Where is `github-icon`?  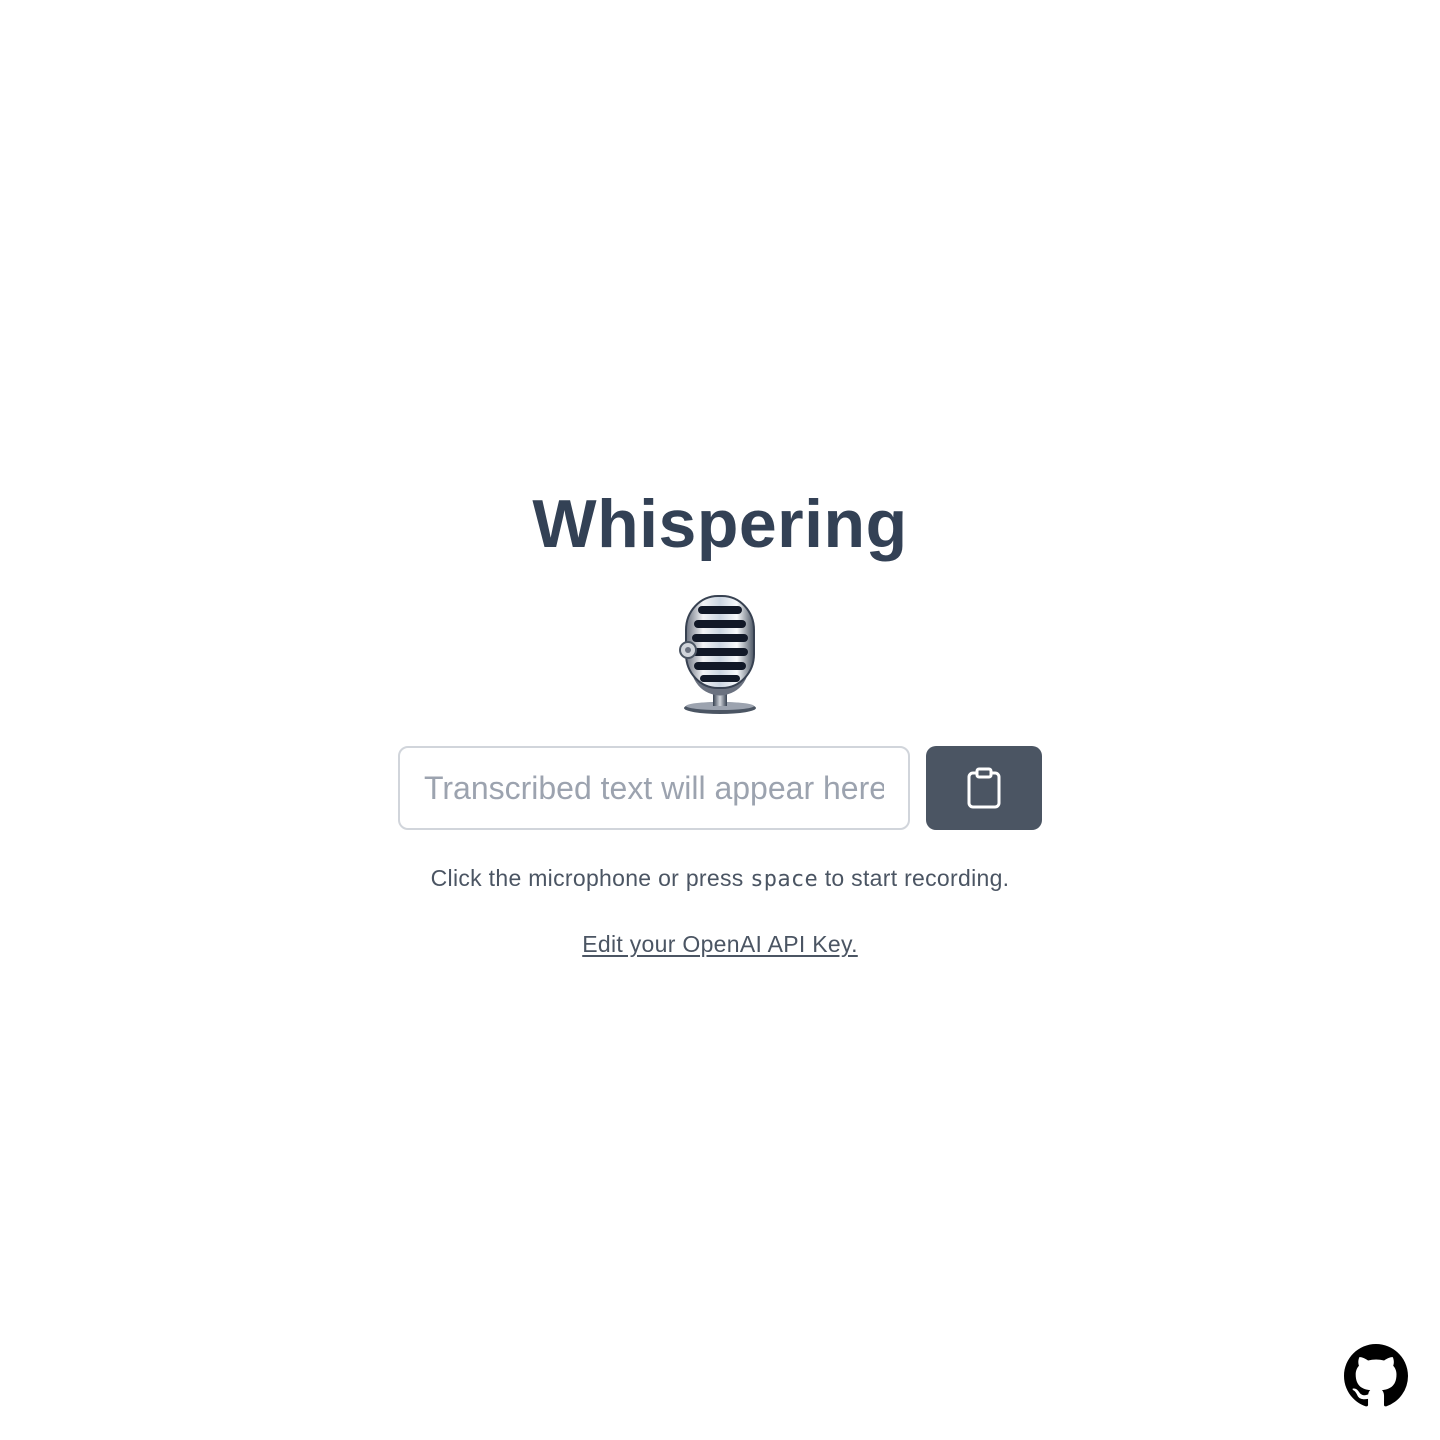
github-icon is located at coordinates (1376, 1375).